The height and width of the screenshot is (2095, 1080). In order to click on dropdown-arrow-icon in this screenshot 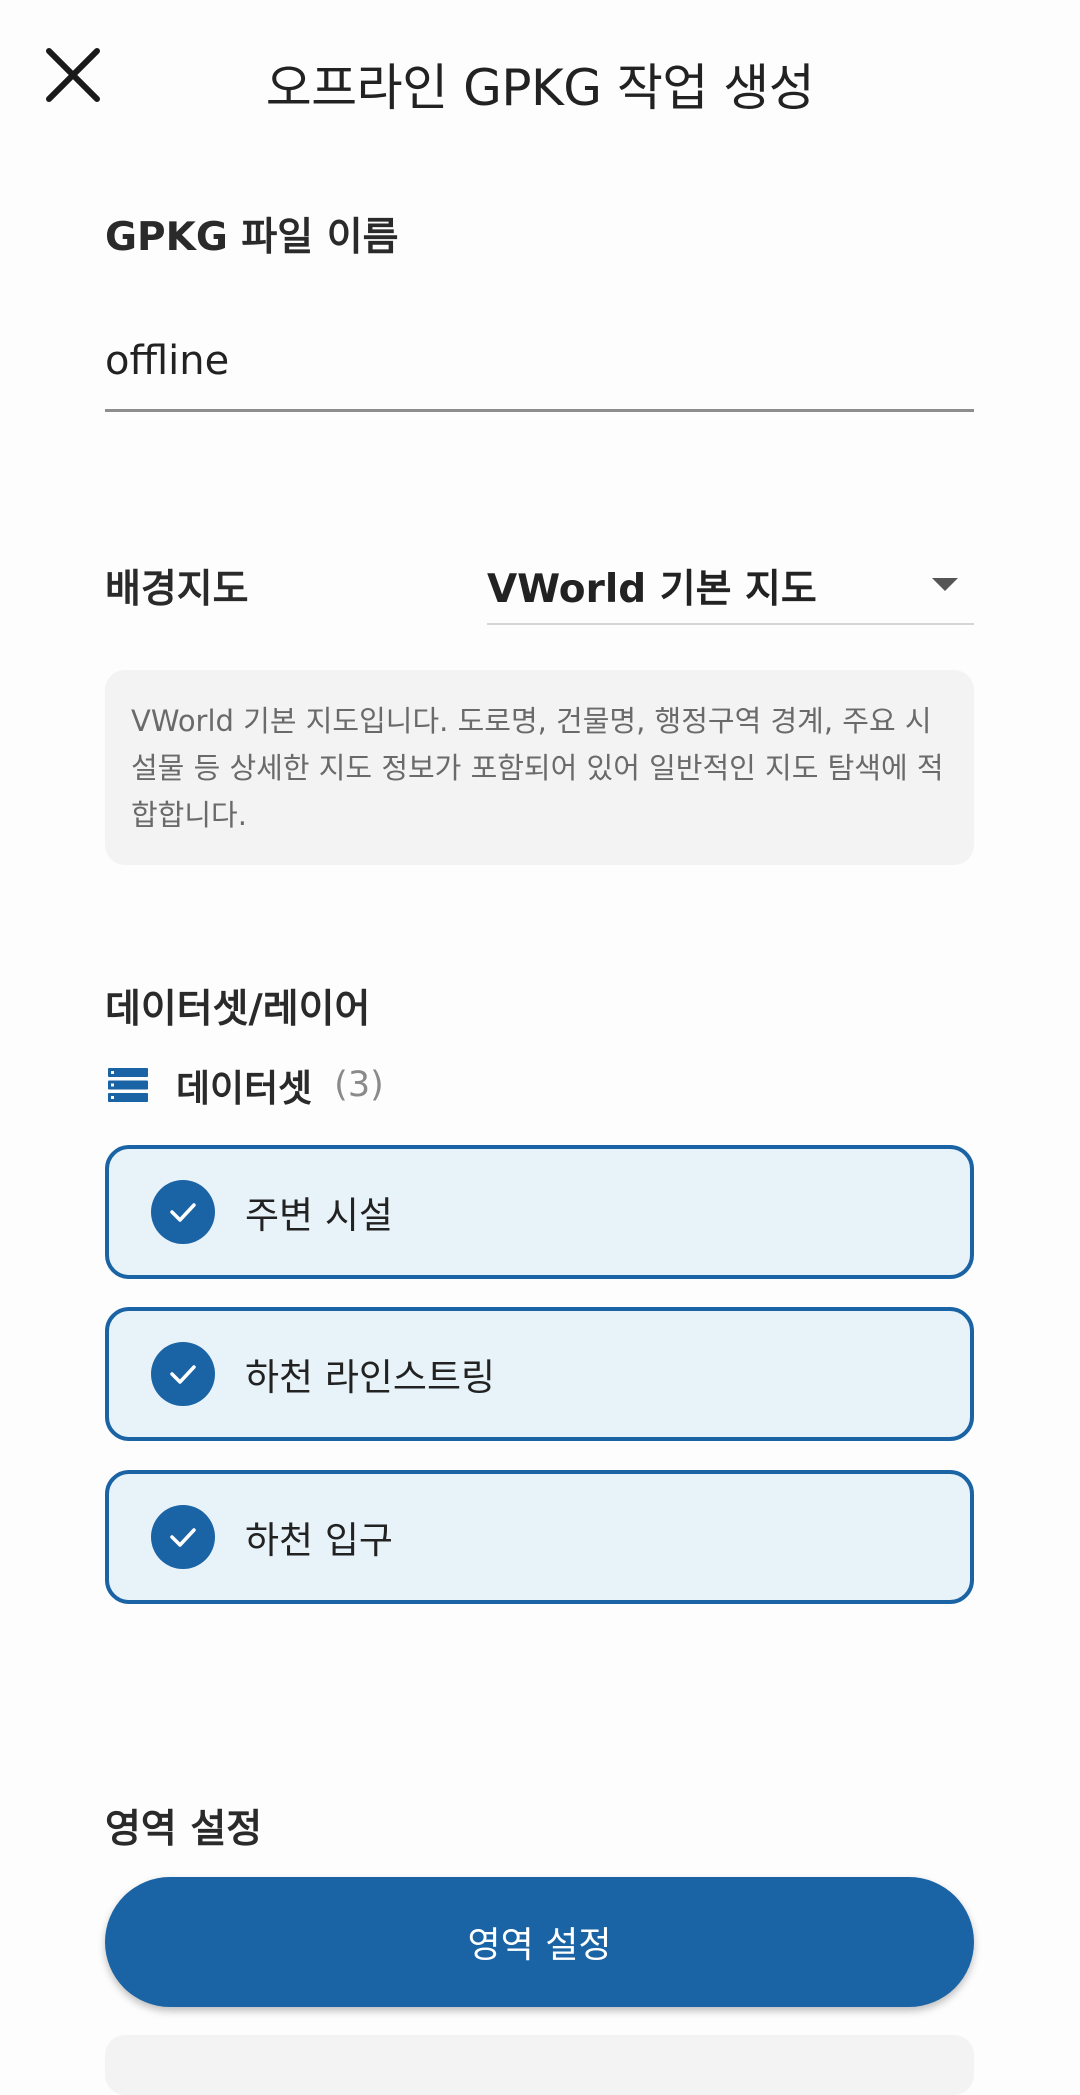, I will do `click(945, 584)`.